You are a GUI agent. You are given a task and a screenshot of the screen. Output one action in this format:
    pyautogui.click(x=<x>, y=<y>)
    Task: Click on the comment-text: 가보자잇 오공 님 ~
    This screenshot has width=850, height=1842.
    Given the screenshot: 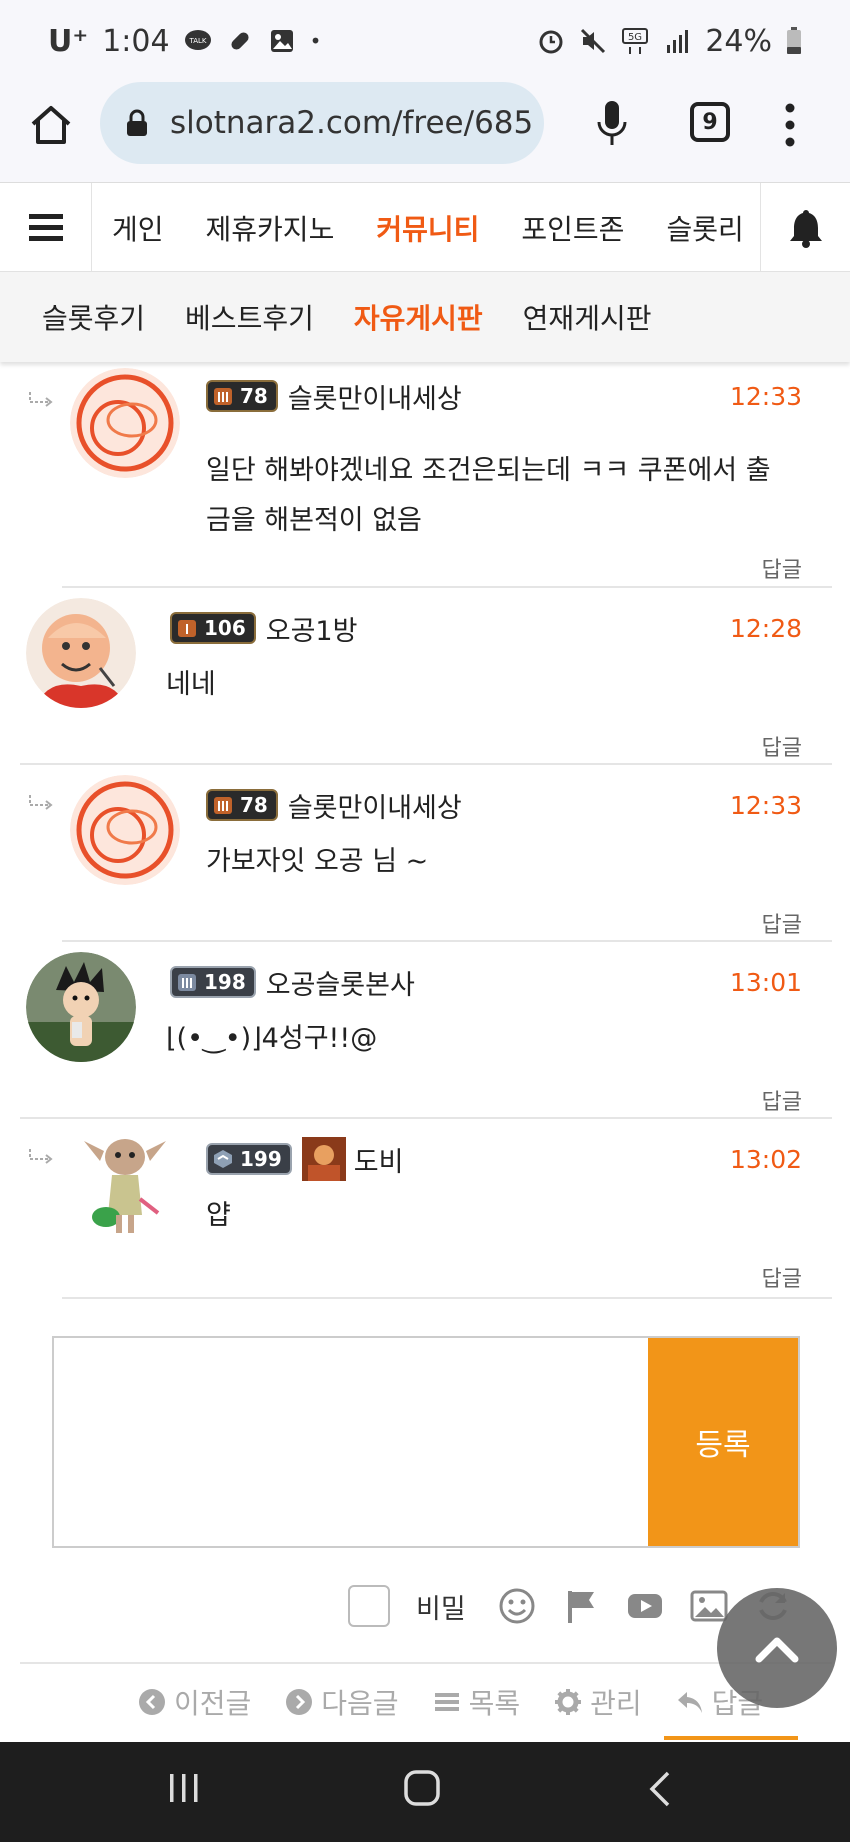 What is the action you would take?
    pyautogui.click(x=504, y=862)
    